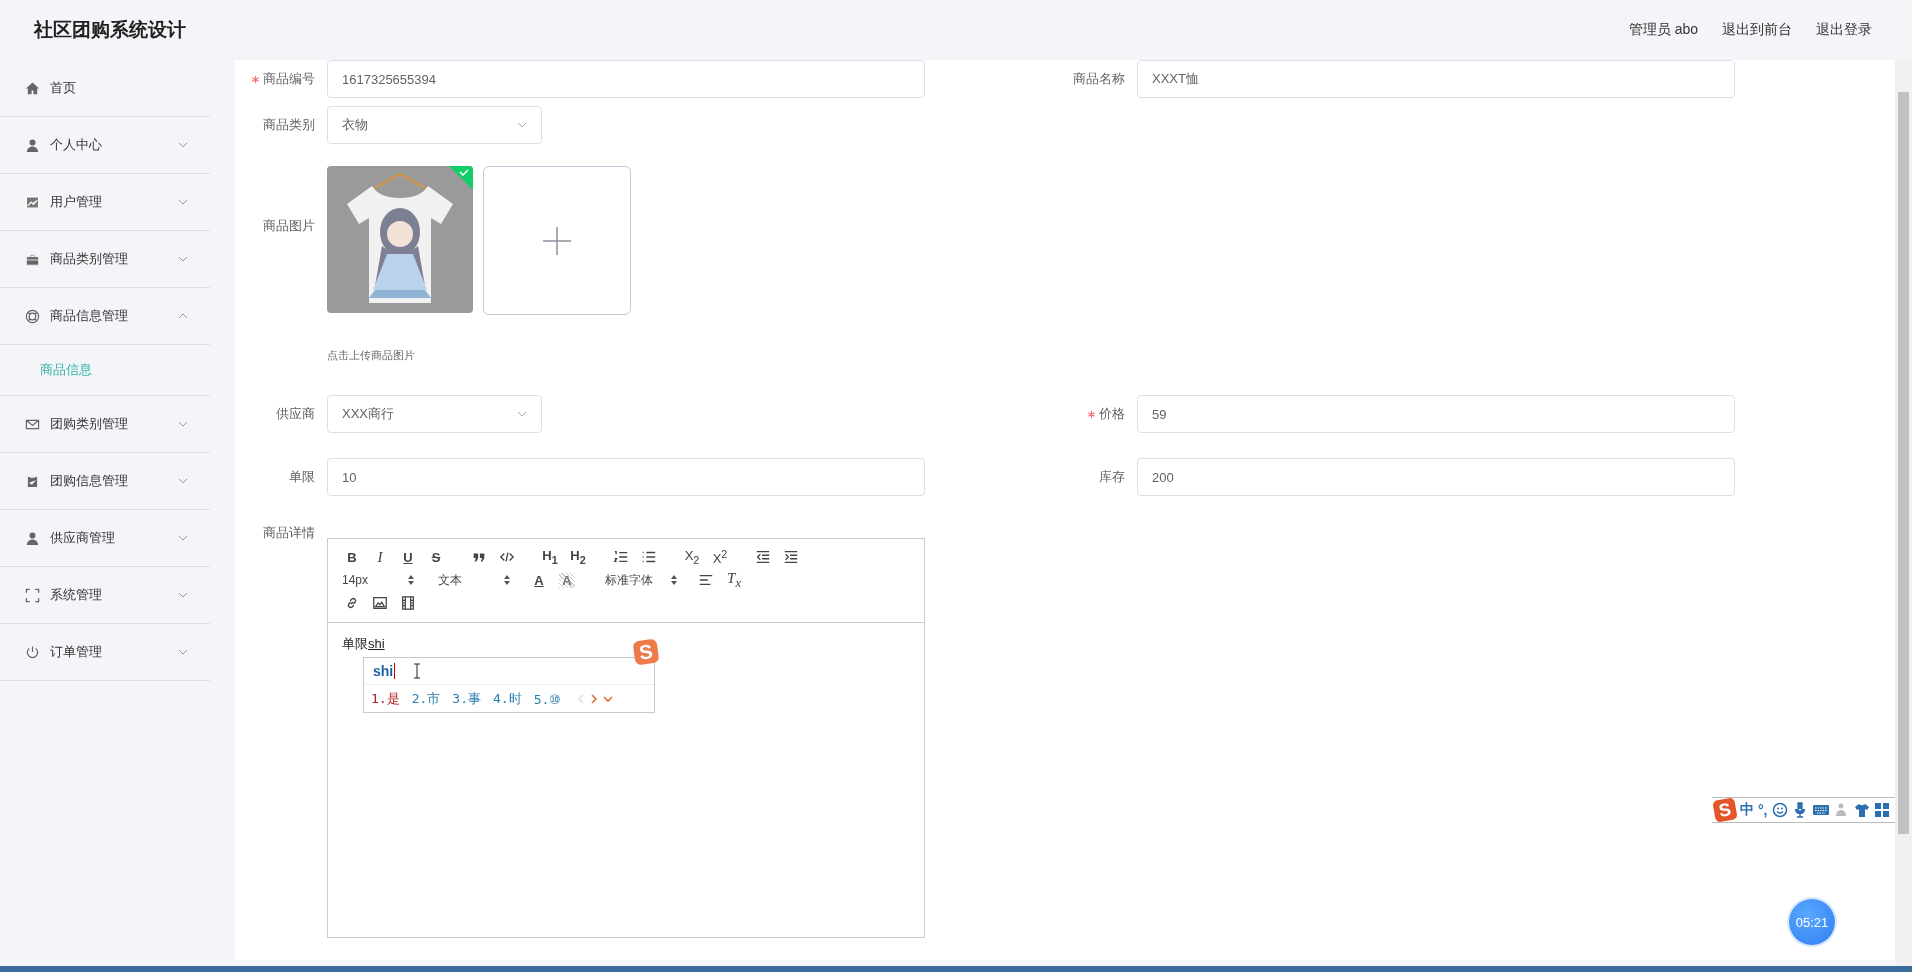  Describe the element at coordinates (557, 240) in the screenshot. I see `plus-icon` at that location.